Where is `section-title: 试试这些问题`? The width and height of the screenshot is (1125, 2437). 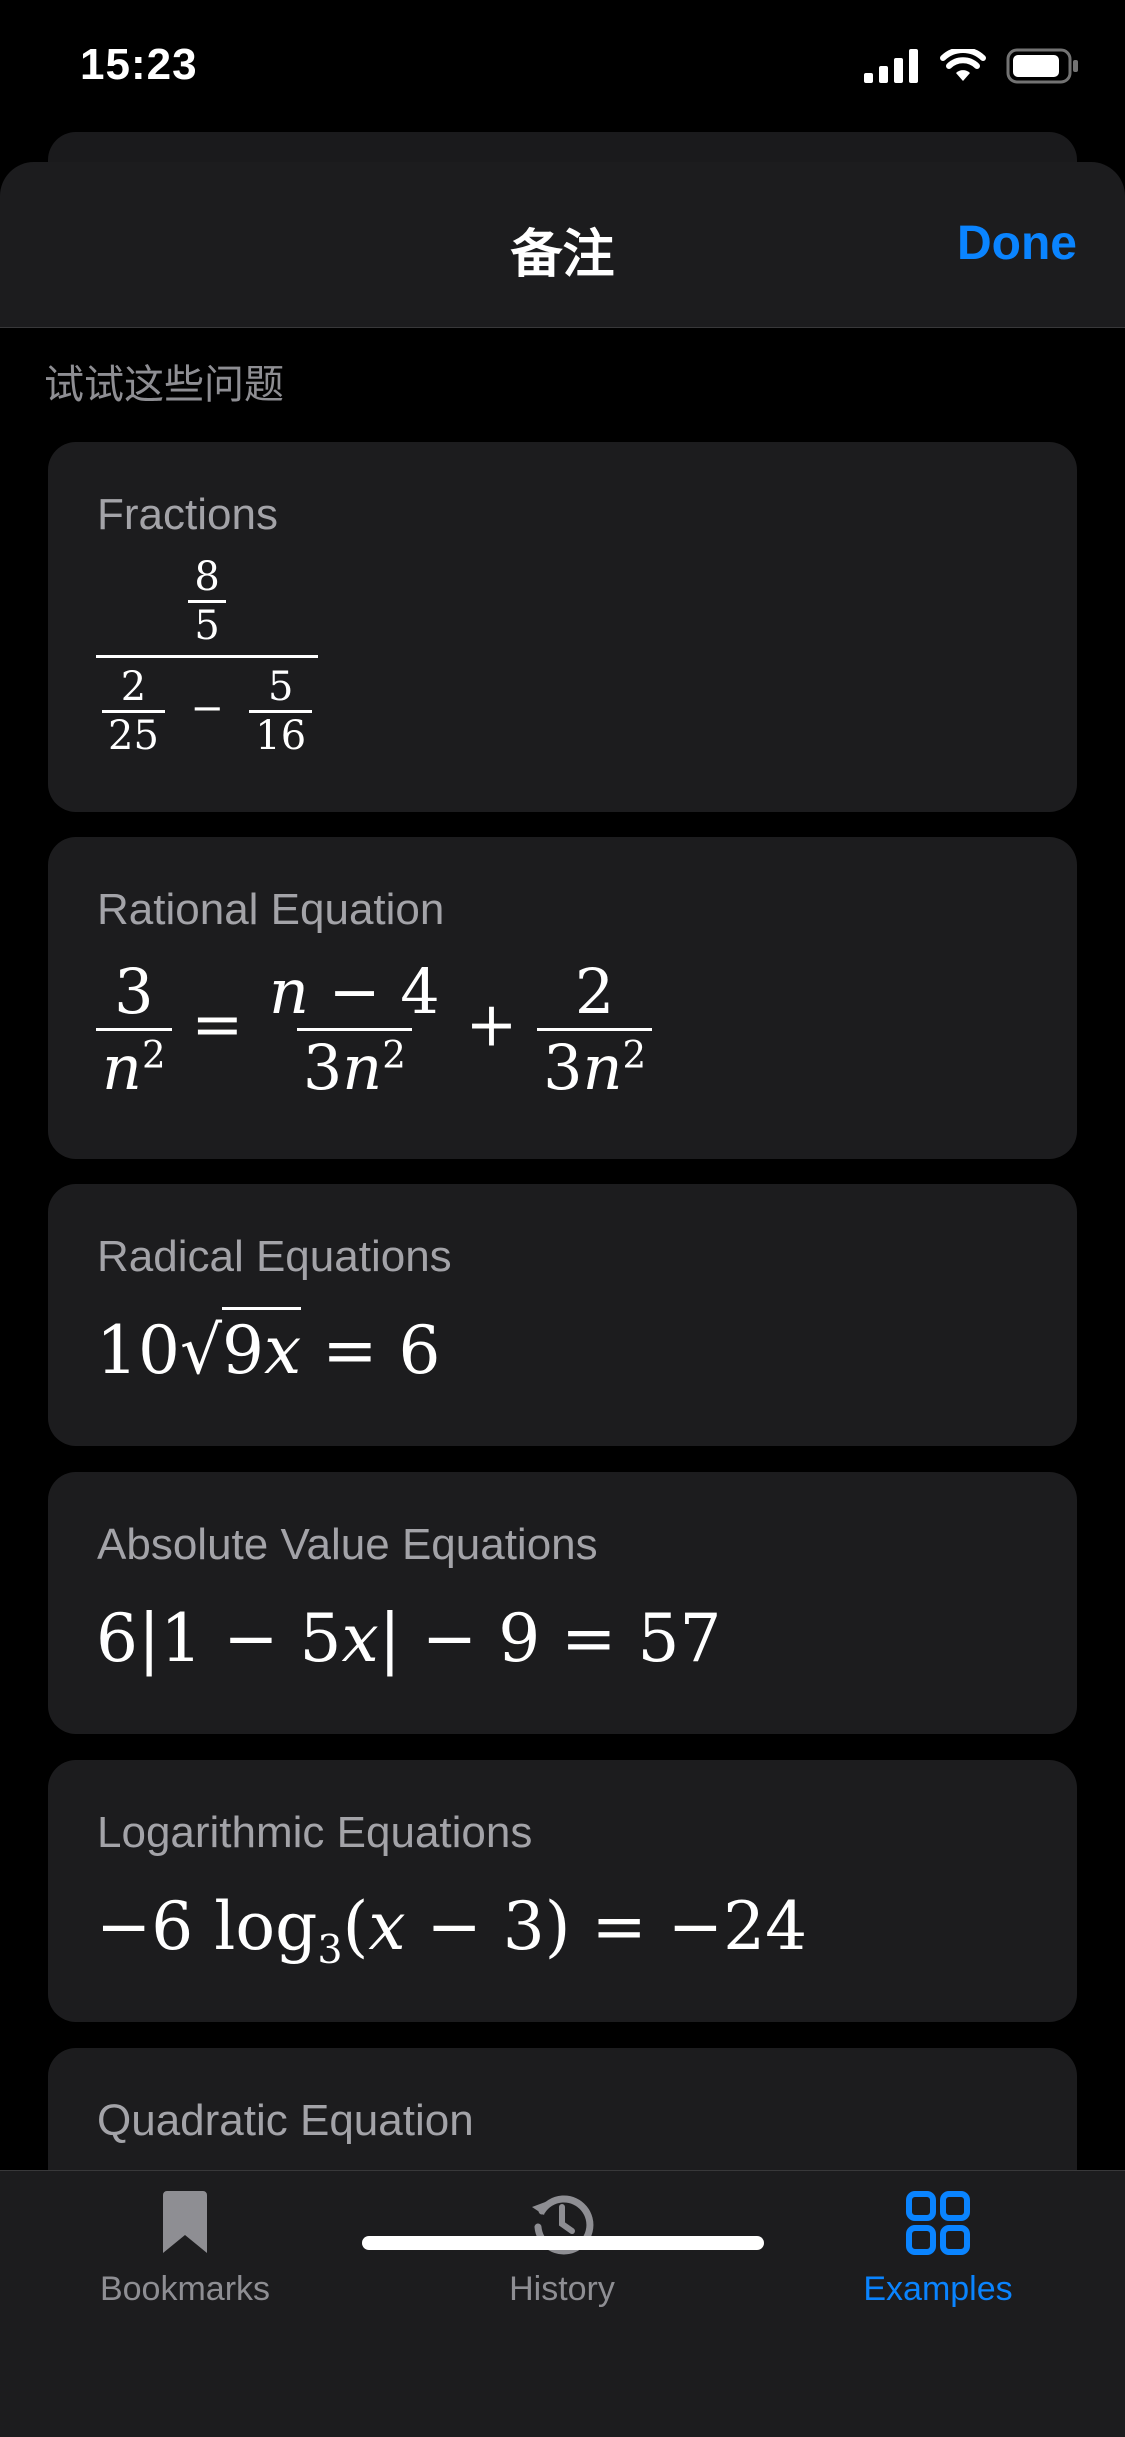
section-title: 试试这些问题 is located at coordinates (164, 385).